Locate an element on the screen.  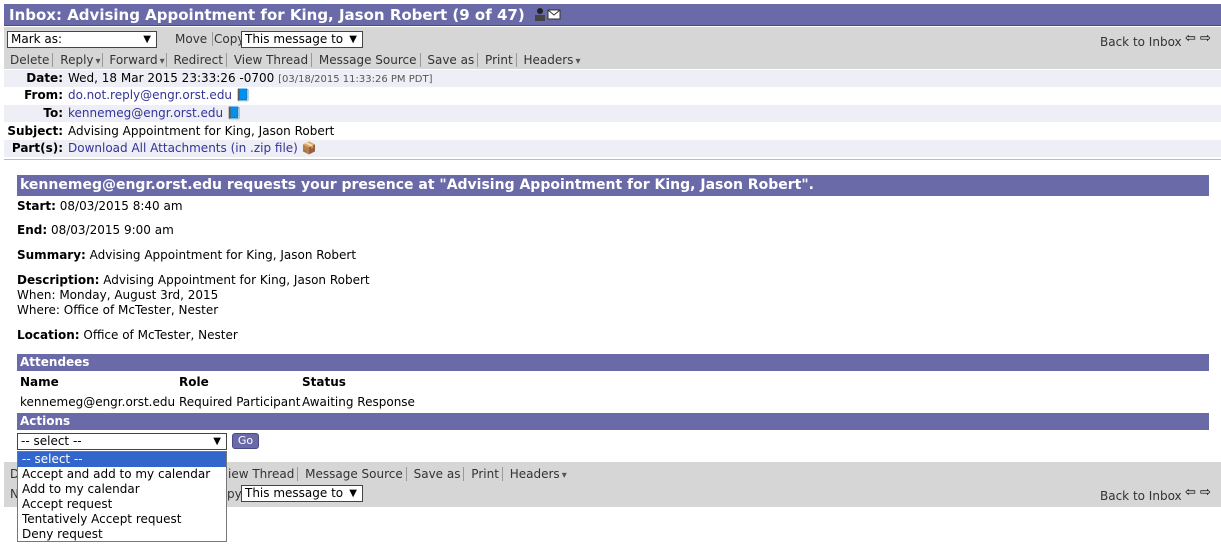
delete-button: Delete is located at coordinates (29, 60).